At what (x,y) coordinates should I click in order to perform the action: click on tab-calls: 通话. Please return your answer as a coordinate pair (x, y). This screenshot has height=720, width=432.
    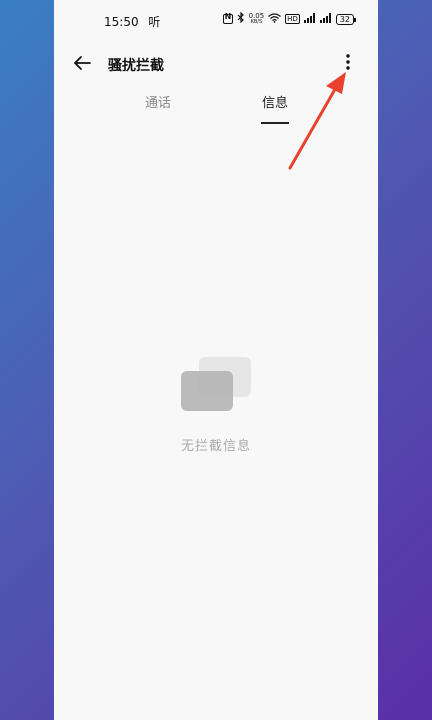
    Looking at the image, I should click on (158, 101).